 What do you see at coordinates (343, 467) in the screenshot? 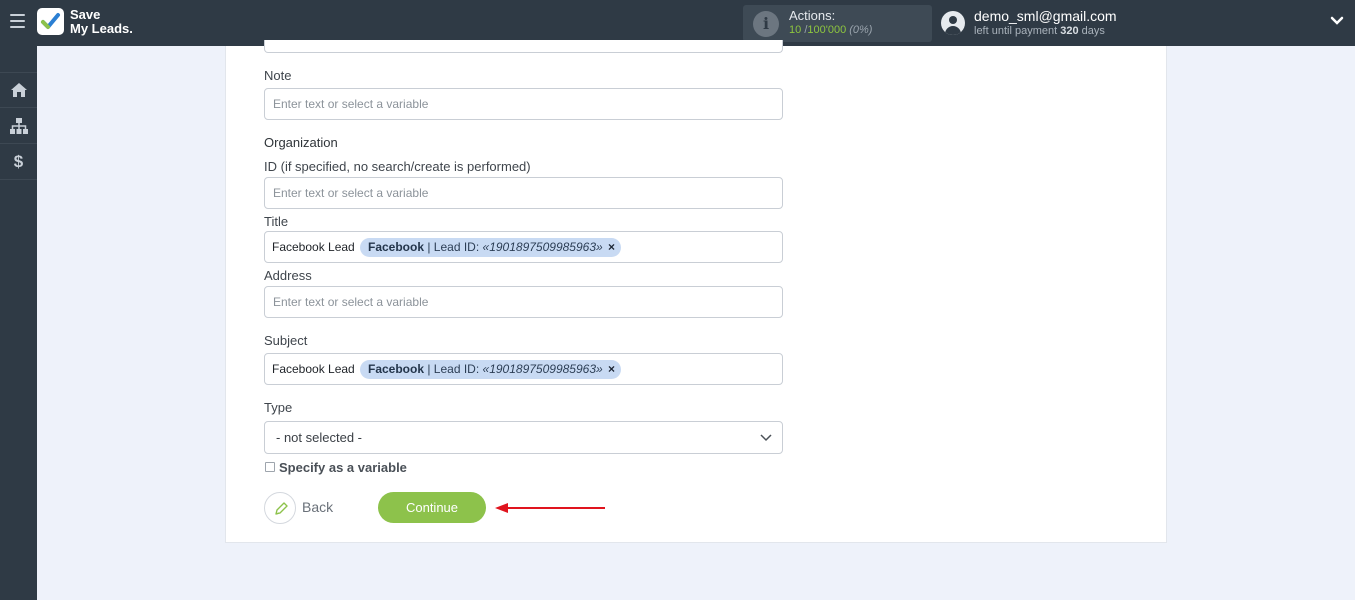
I see `specify-variable-label: Specify as a variable` at bounding box center [343, 467].